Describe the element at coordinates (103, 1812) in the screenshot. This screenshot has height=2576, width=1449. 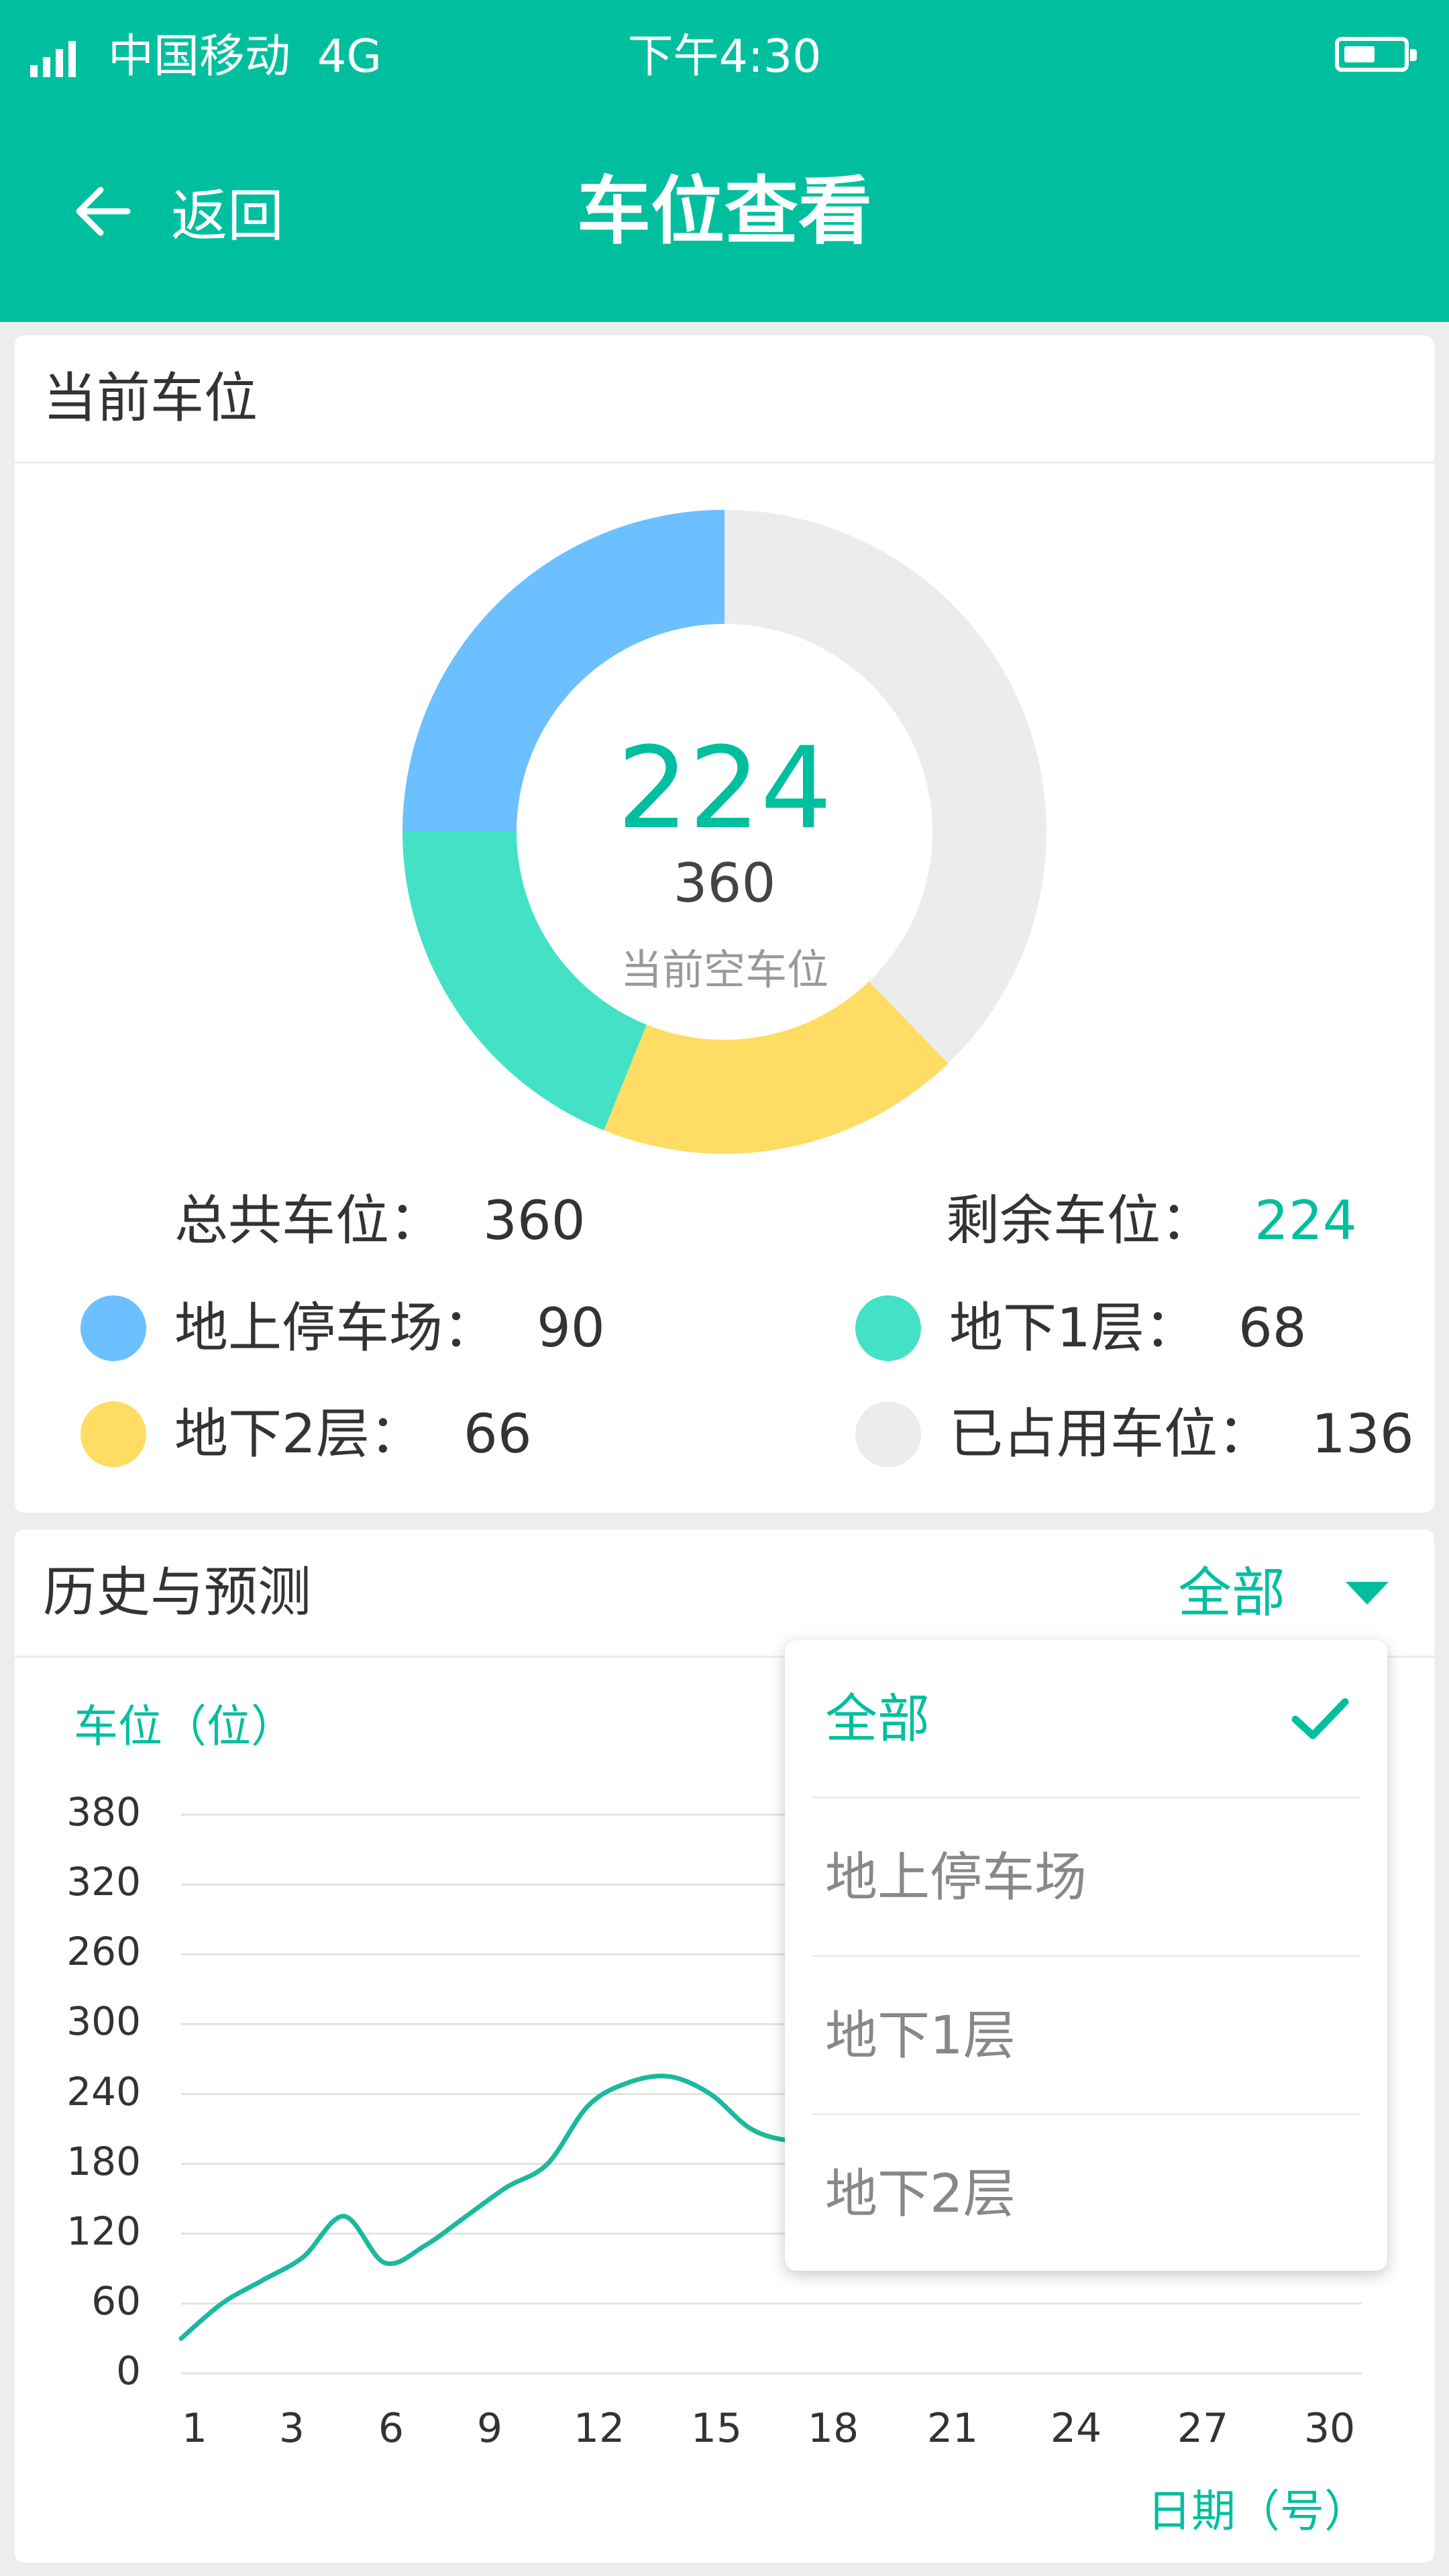
I see `y-tick-label: 380` at that location.